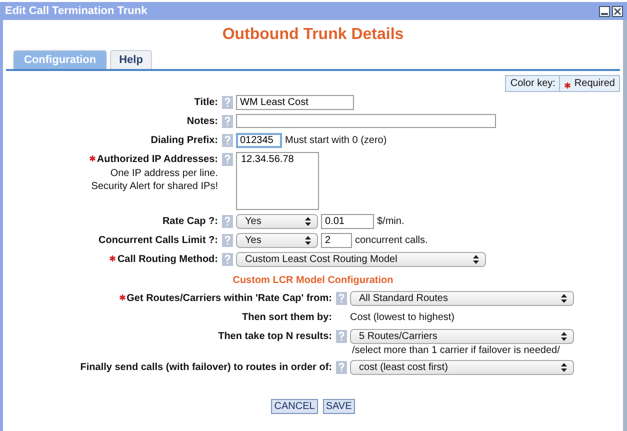  What do you see at coordinates (391, 240) in the screenshot?
I see `unit-label: concurrent calls.` at bounding box center [391, 240].